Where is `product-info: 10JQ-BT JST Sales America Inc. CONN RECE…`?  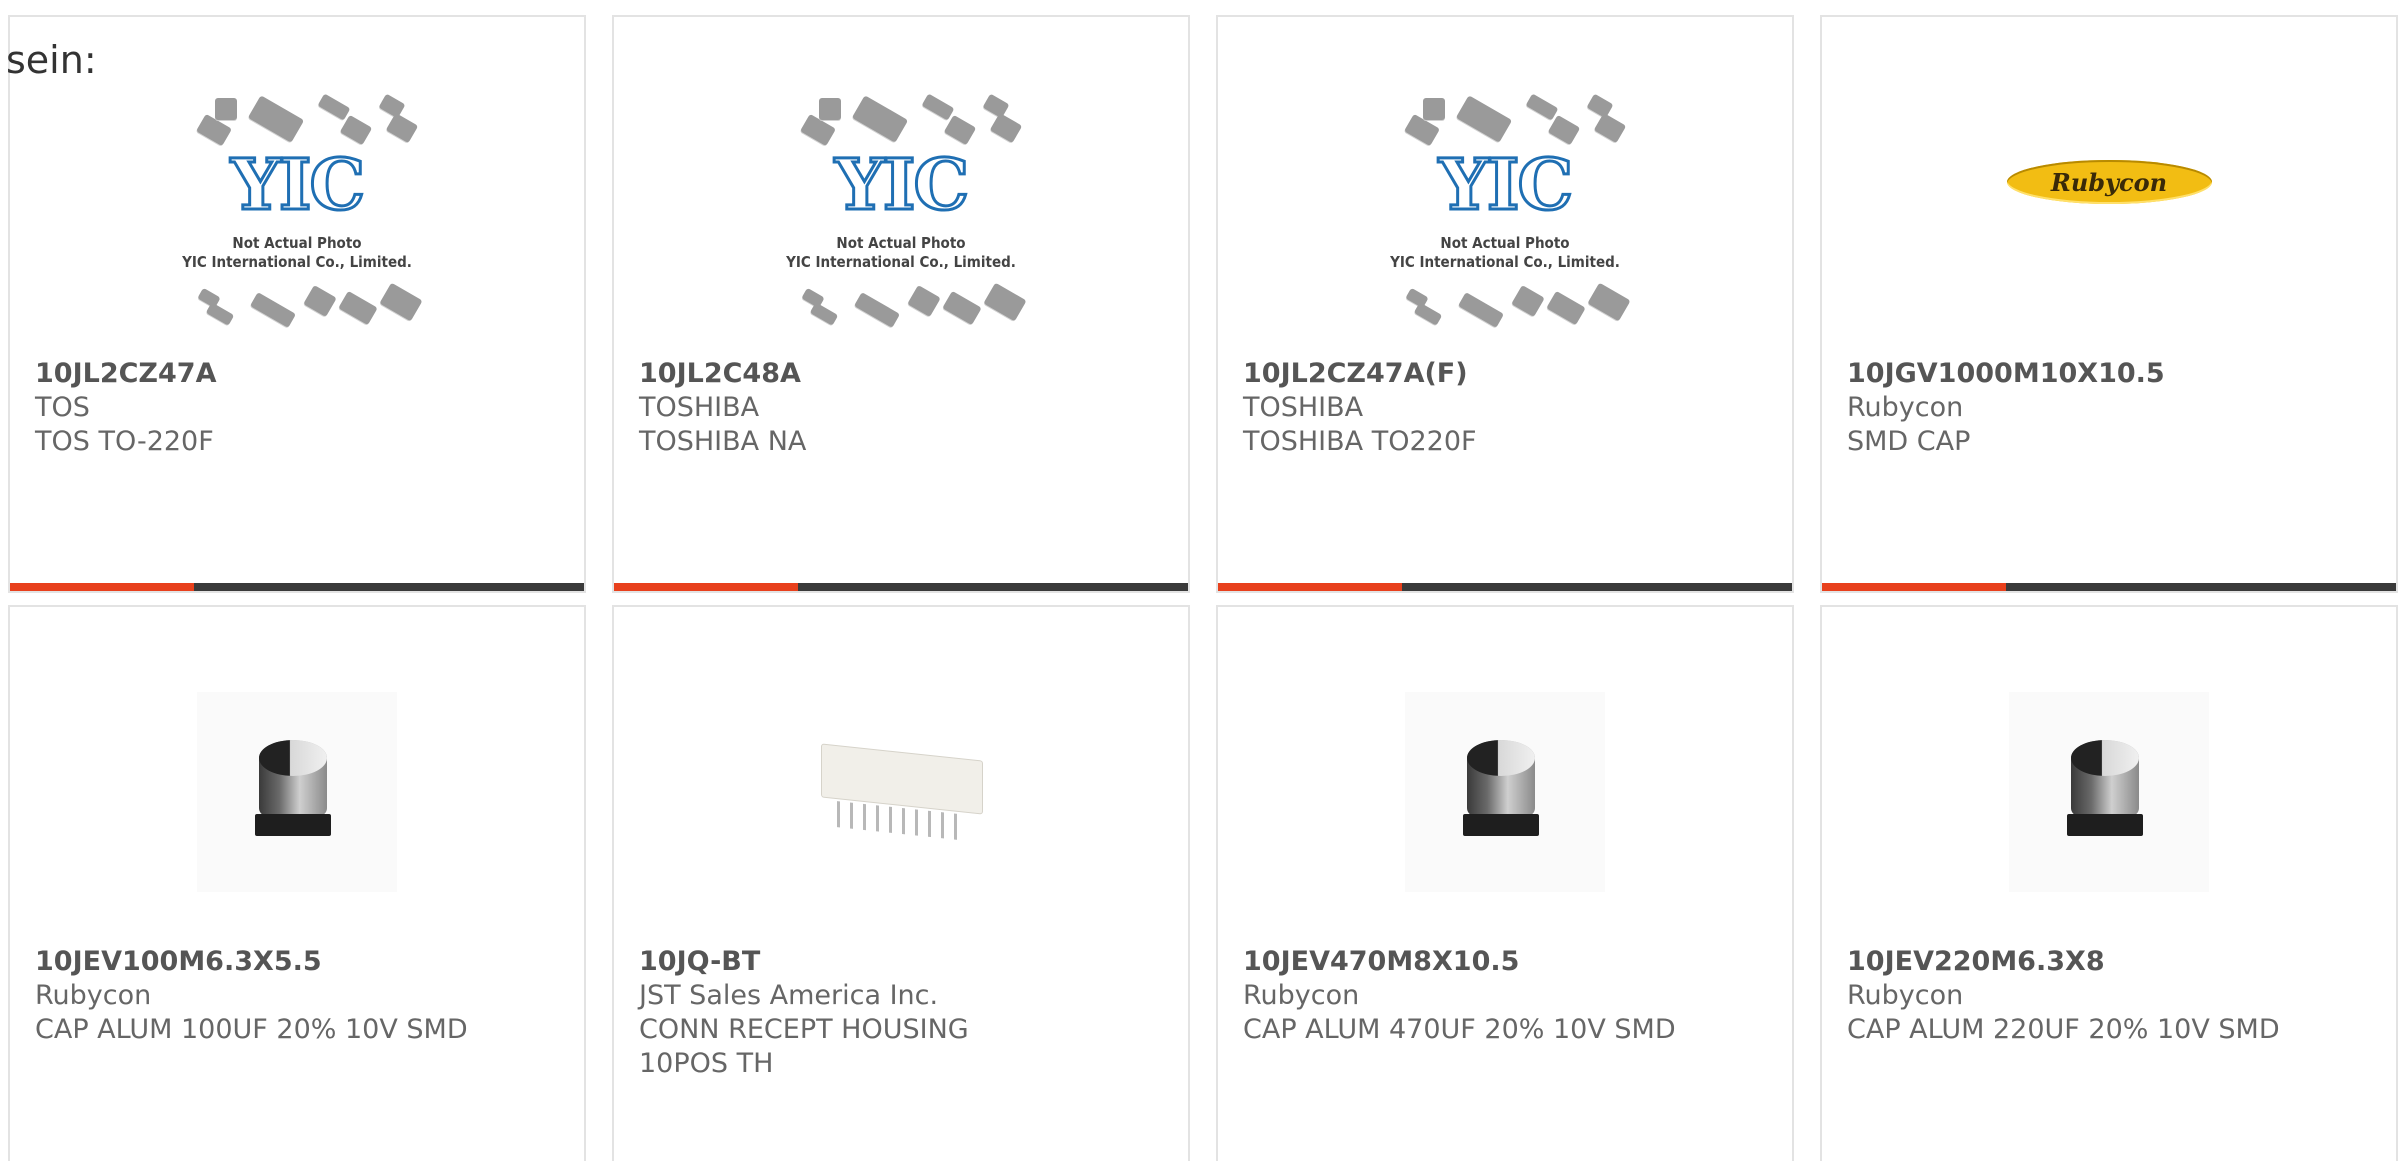 product-info: 10JQ-BT JST Sales America Inc. CONN RECE… is located at coordinates (901, 1013).